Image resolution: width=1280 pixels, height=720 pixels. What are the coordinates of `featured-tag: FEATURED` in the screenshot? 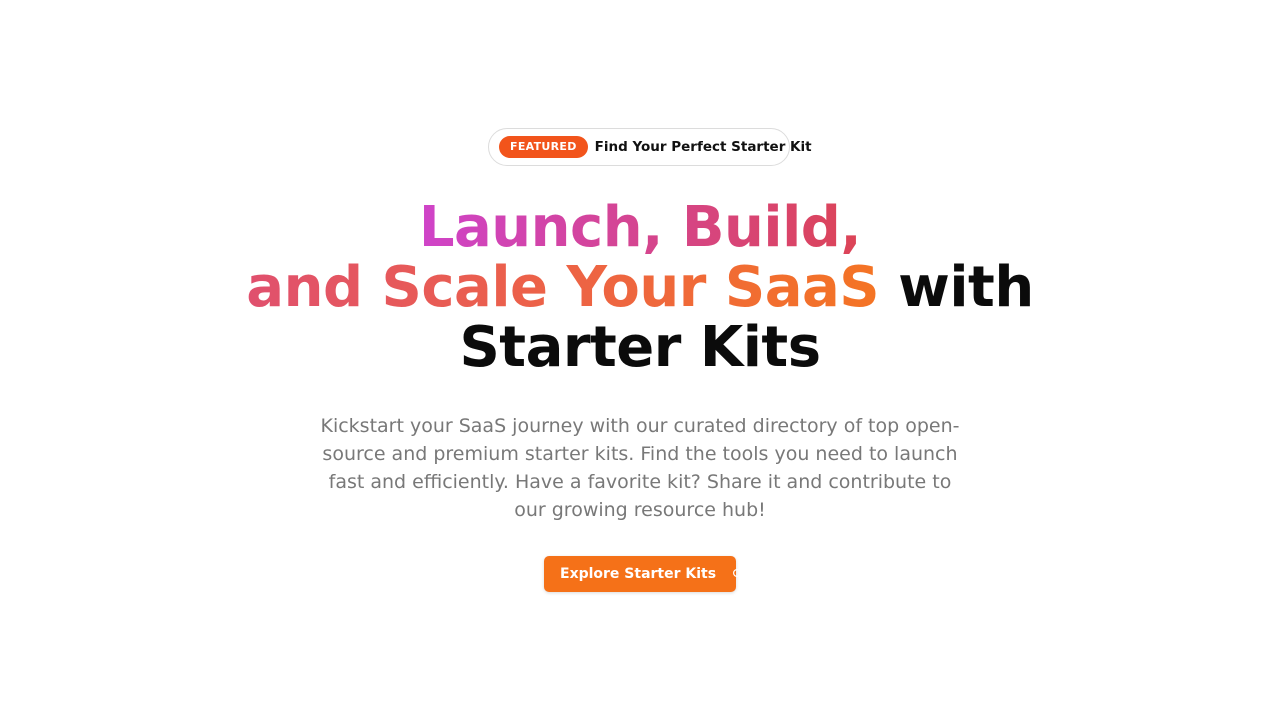 It's located at (543, 147).